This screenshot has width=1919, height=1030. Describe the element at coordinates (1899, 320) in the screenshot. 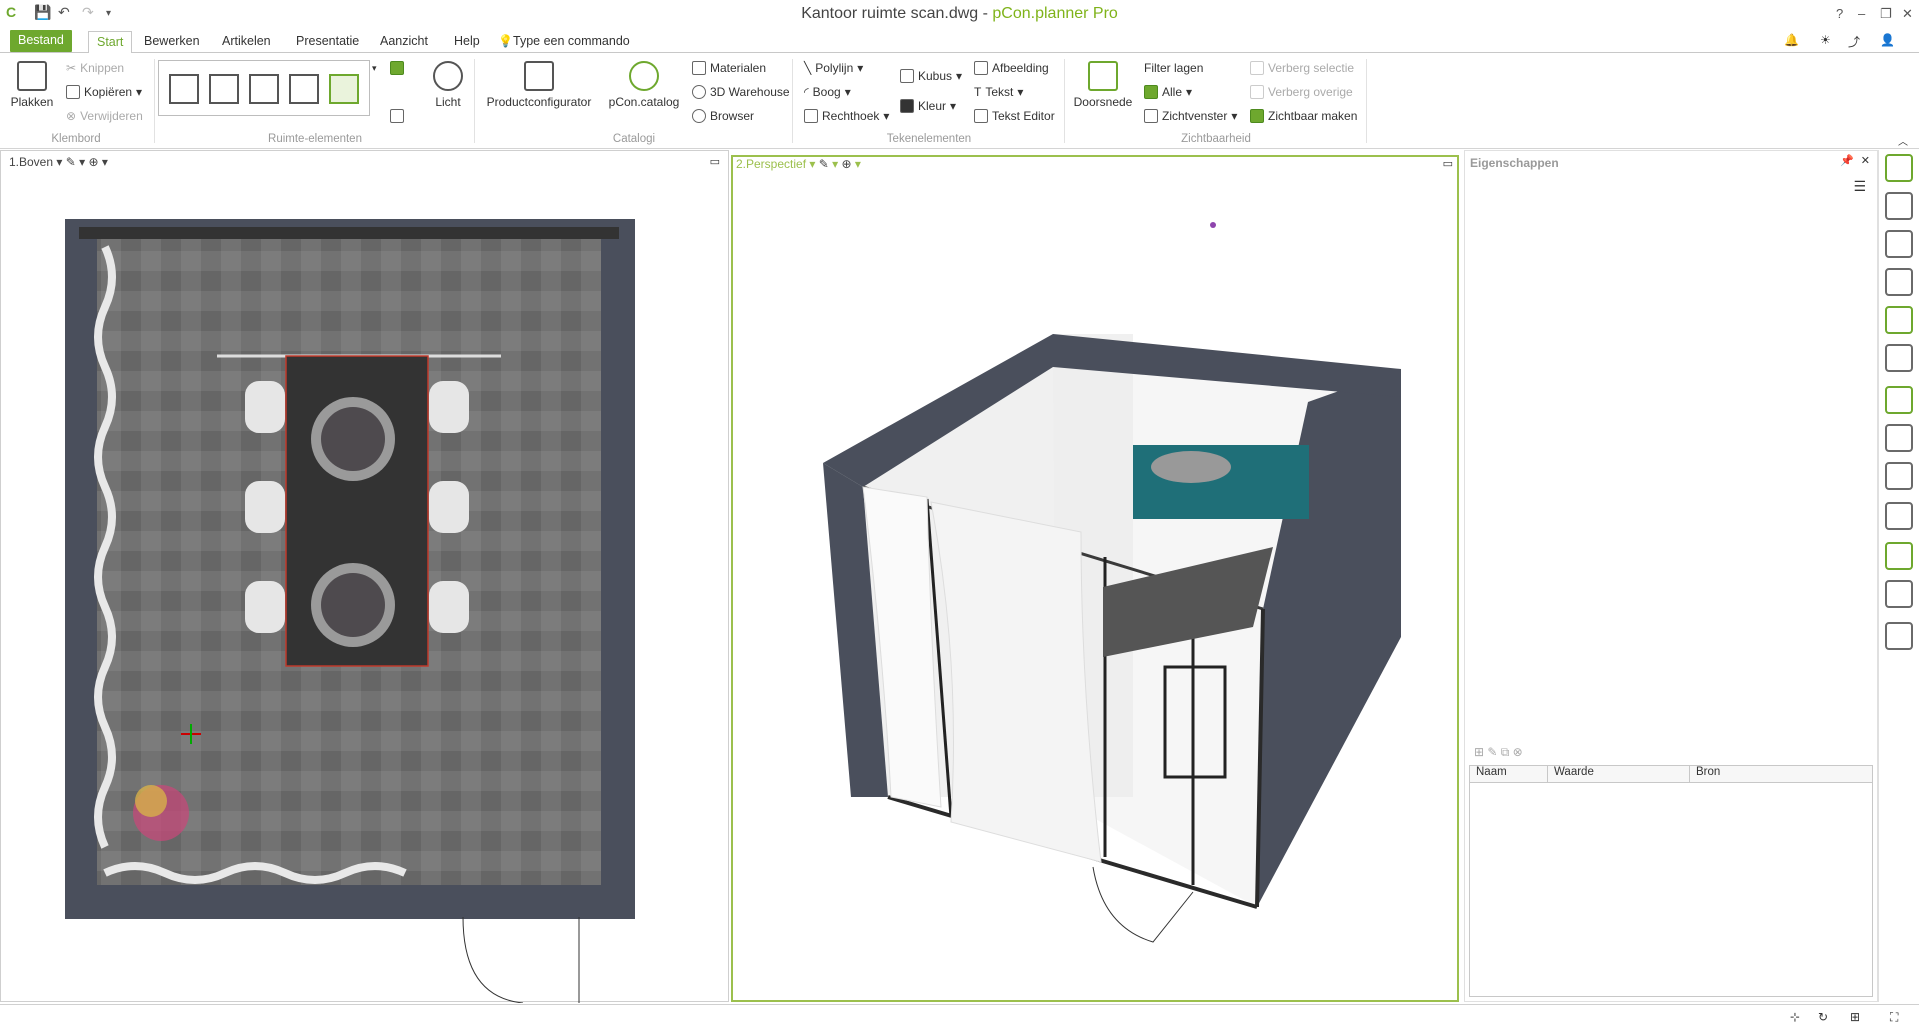

I see `pconcatalog-side-icon` at that location.